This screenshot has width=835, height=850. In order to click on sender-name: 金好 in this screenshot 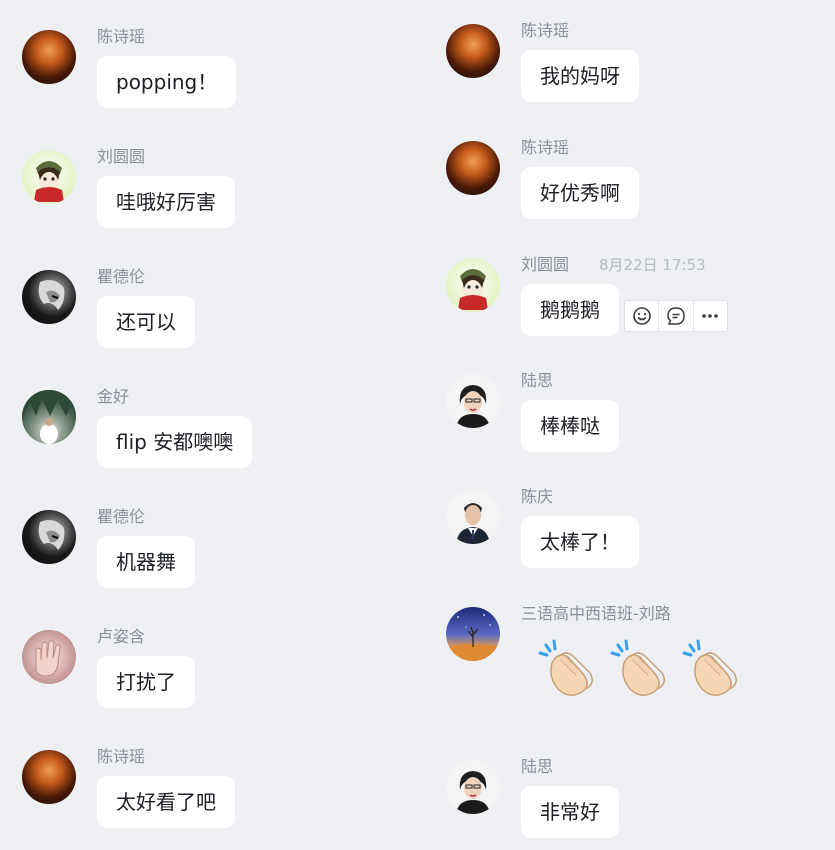, I will do `click(113, 396)`.